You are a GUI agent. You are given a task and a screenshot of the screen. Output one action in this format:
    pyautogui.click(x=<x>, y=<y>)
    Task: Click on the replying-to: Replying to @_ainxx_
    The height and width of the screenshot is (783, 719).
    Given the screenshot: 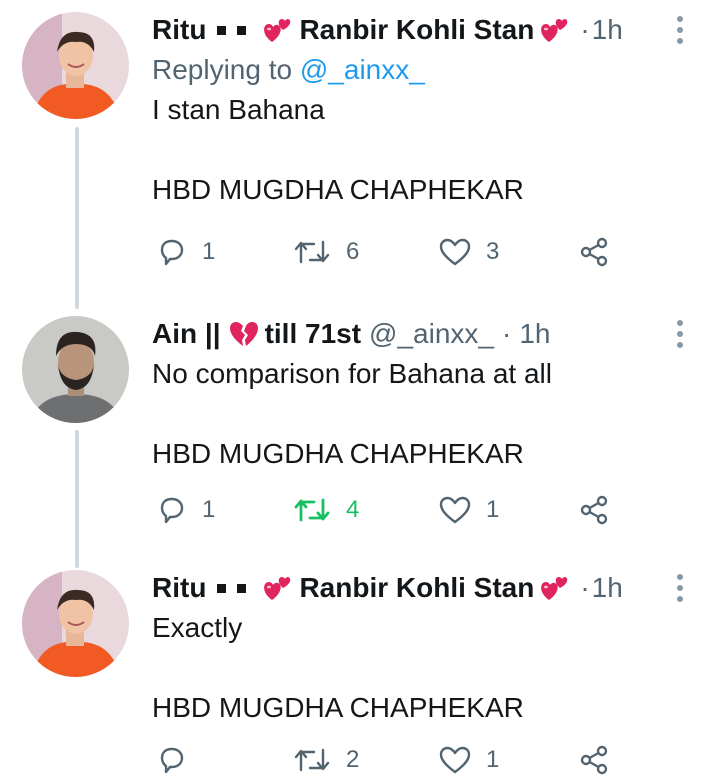 What is the action you would take?
    pyautogui.click(x=415, y=70)
    